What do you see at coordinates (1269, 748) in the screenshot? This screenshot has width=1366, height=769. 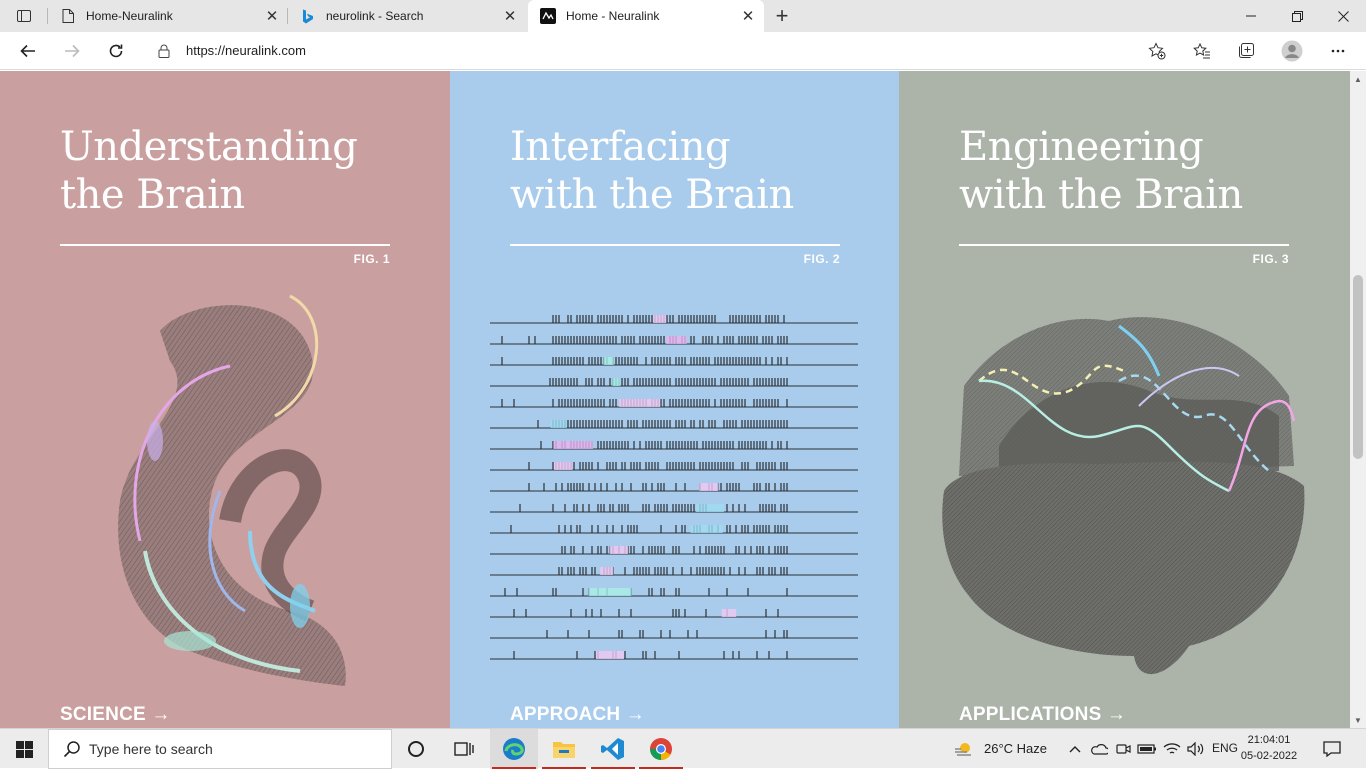 I see `clock: 21:04:01 05-02-2022` at bounding box center [1269, 748].